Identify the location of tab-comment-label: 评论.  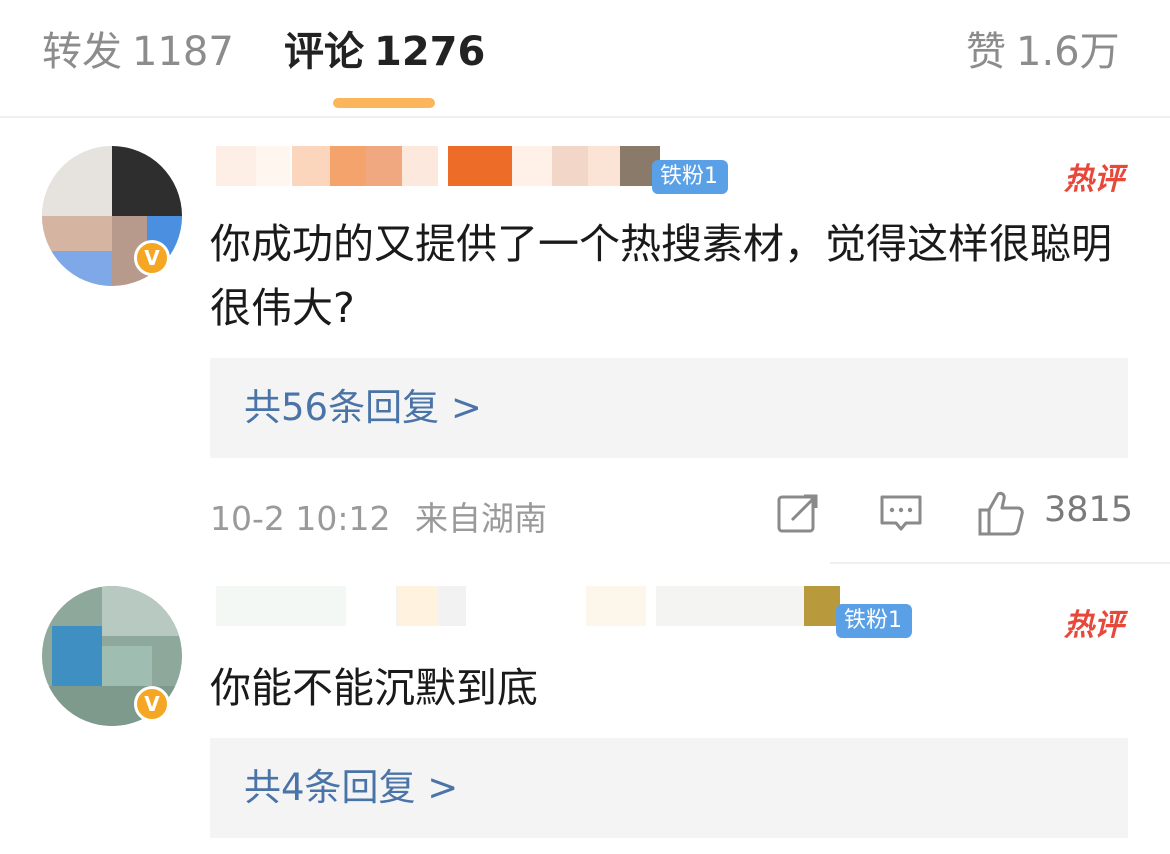
(324, 52).